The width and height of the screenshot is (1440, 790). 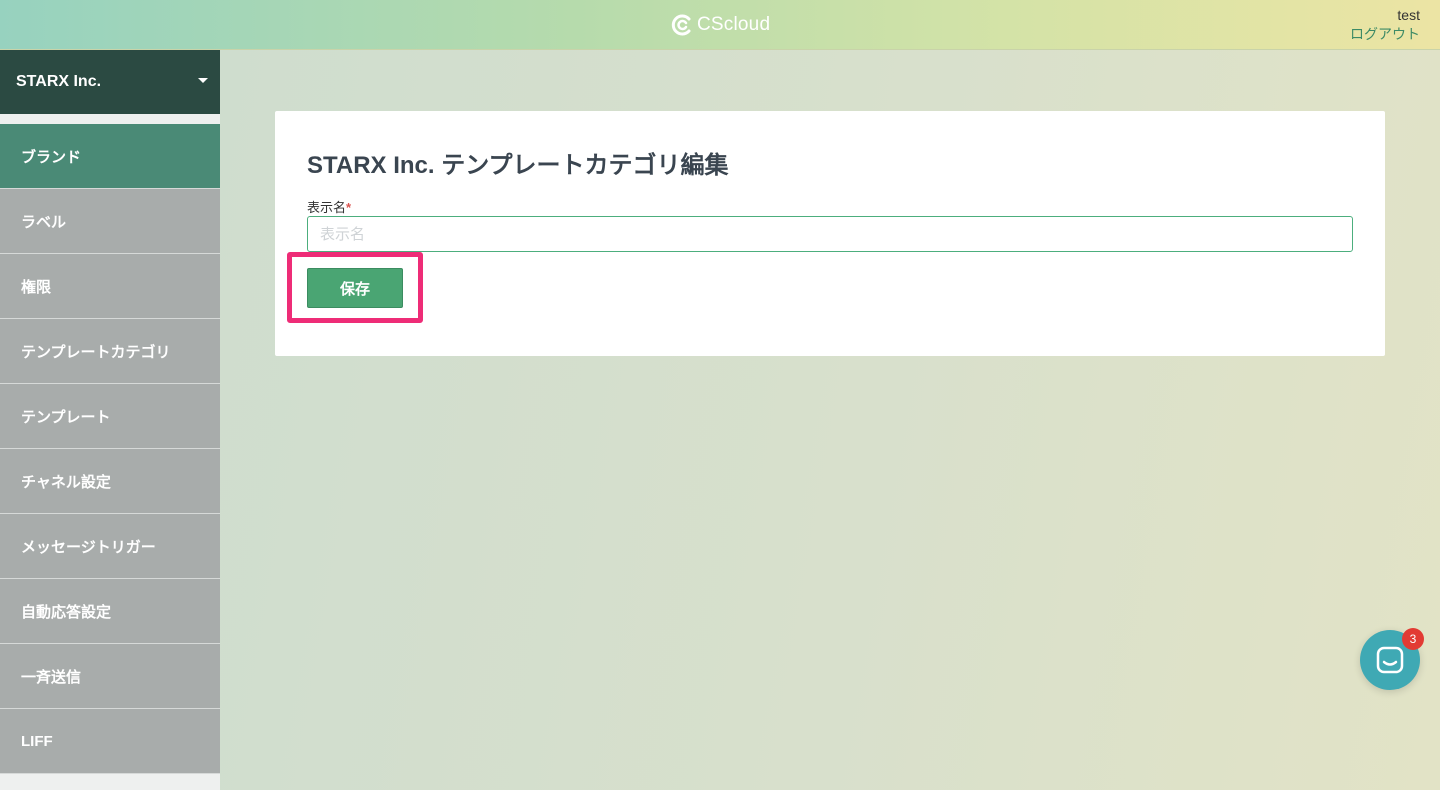 What do you see at coordinates (110, 286) in the screenshot?
I see `sidebar-item-permissions: 権限` at bounding box center [110, 286].